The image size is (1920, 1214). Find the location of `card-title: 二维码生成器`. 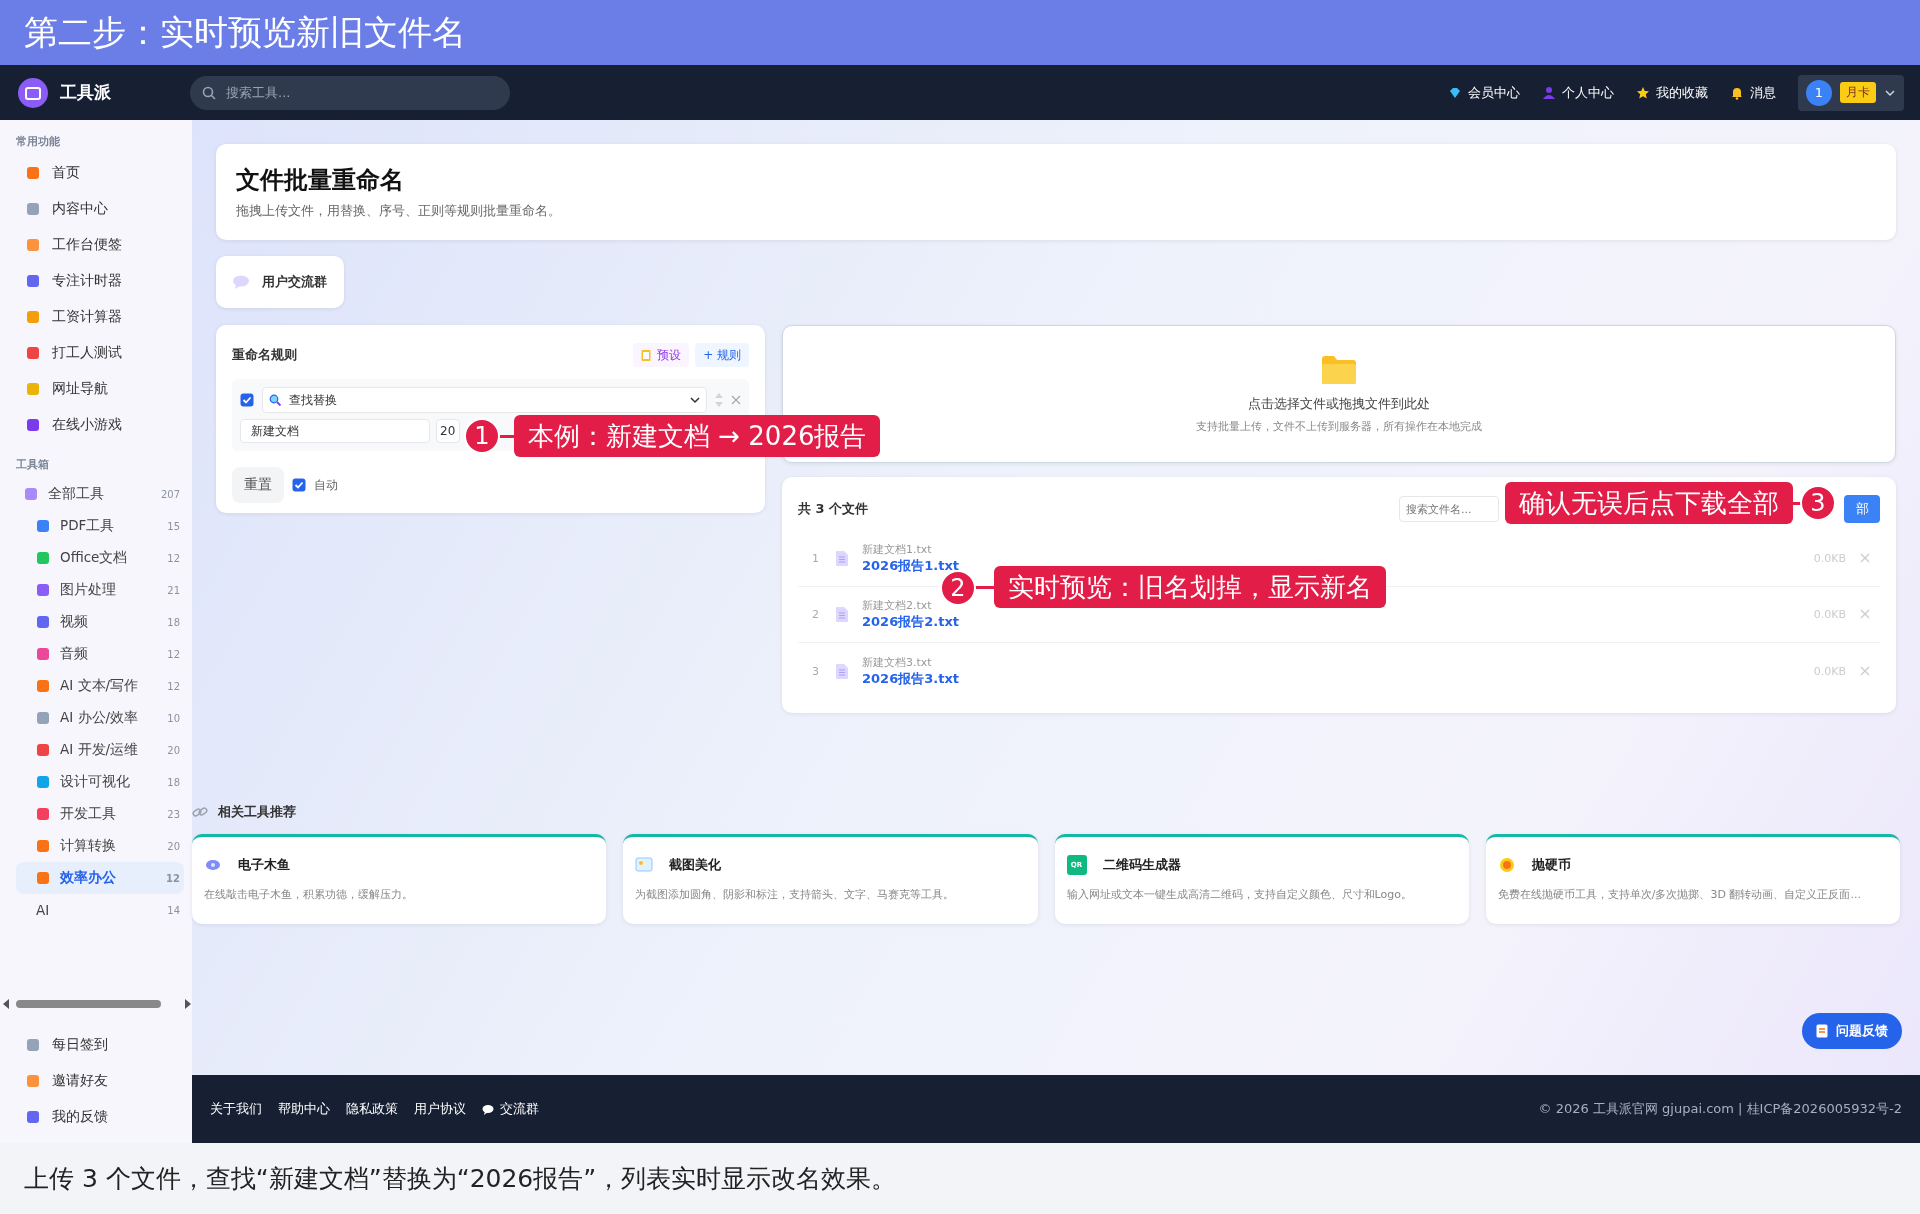

card-title: 二维码生成器 is located at coordinates (1141, 865).